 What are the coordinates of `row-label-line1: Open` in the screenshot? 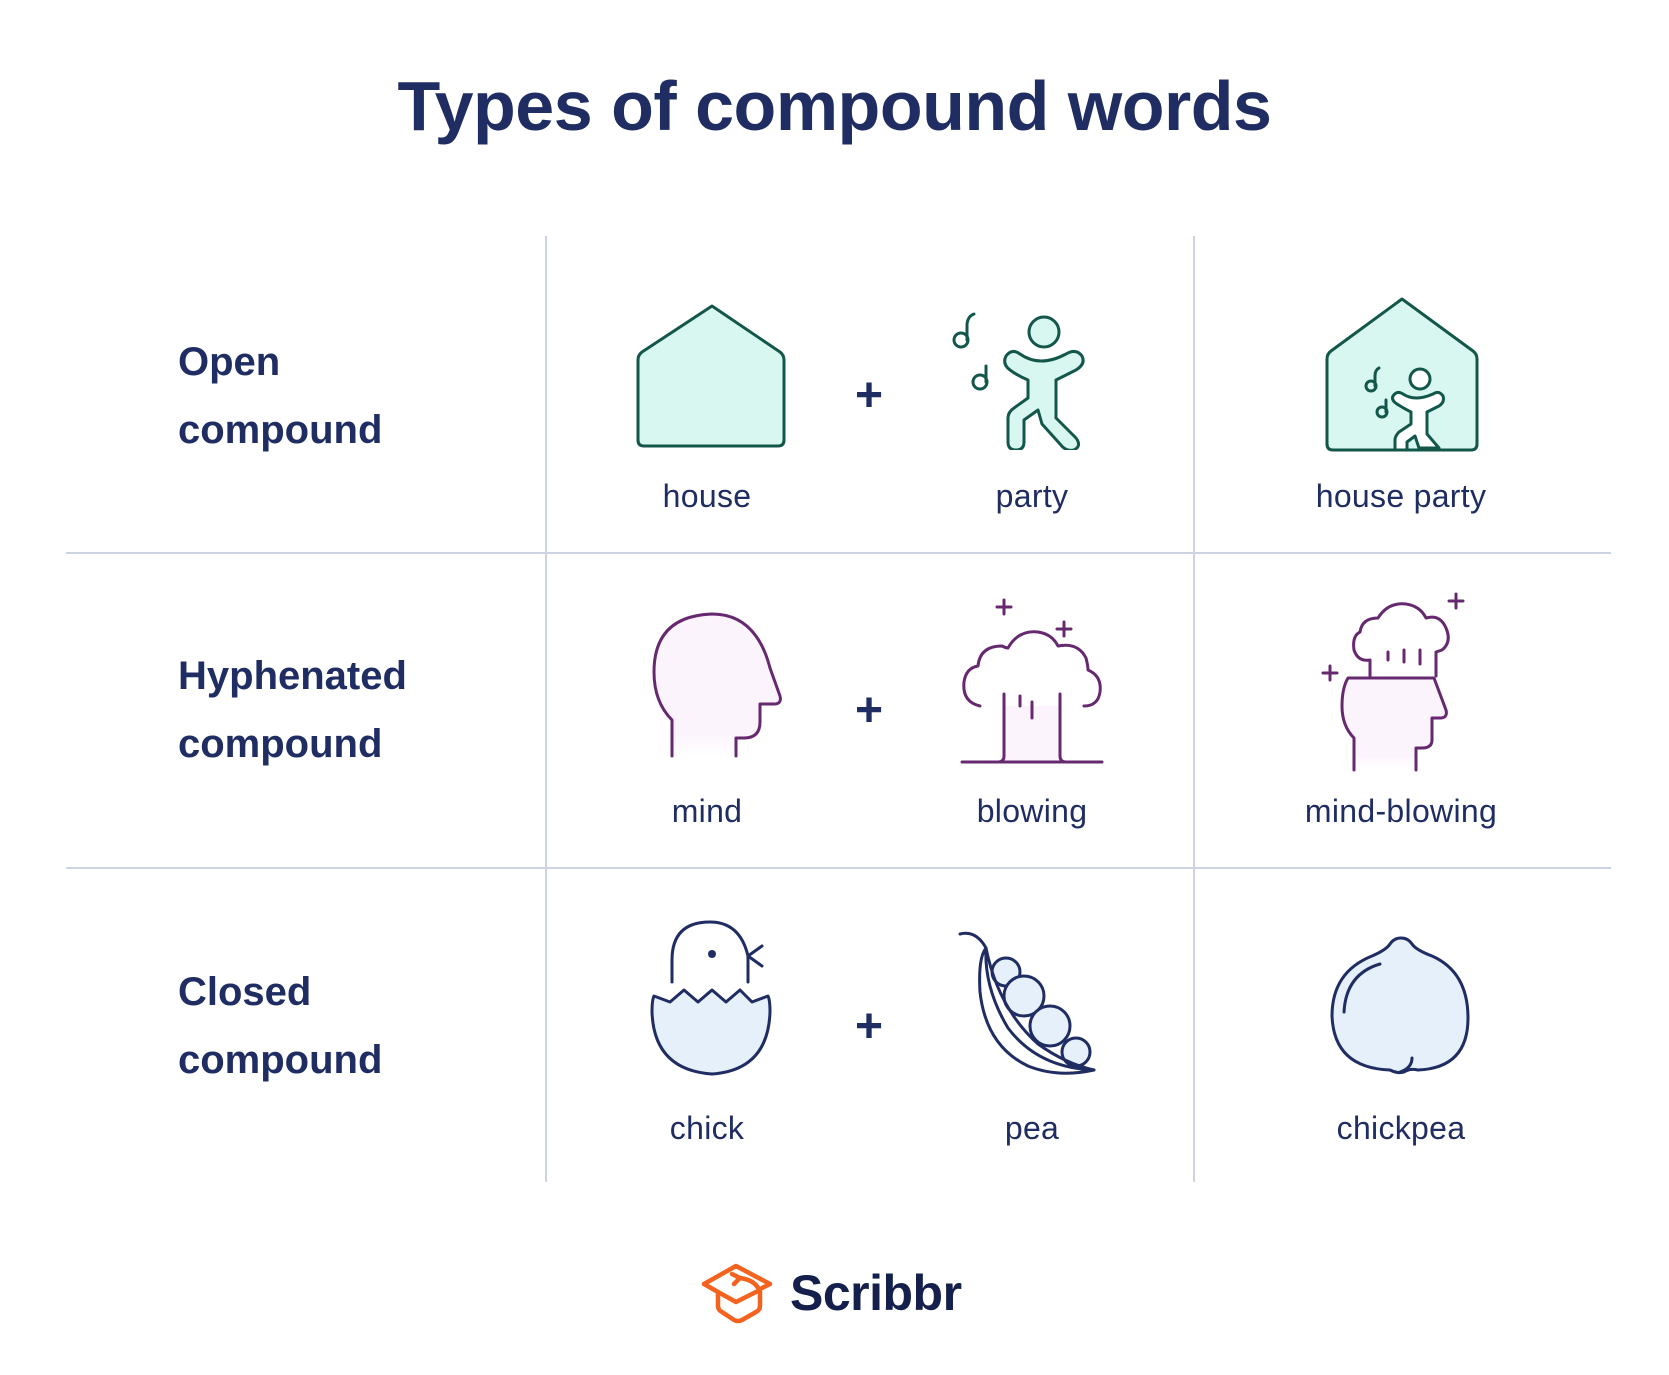 It's located at (229, 362).